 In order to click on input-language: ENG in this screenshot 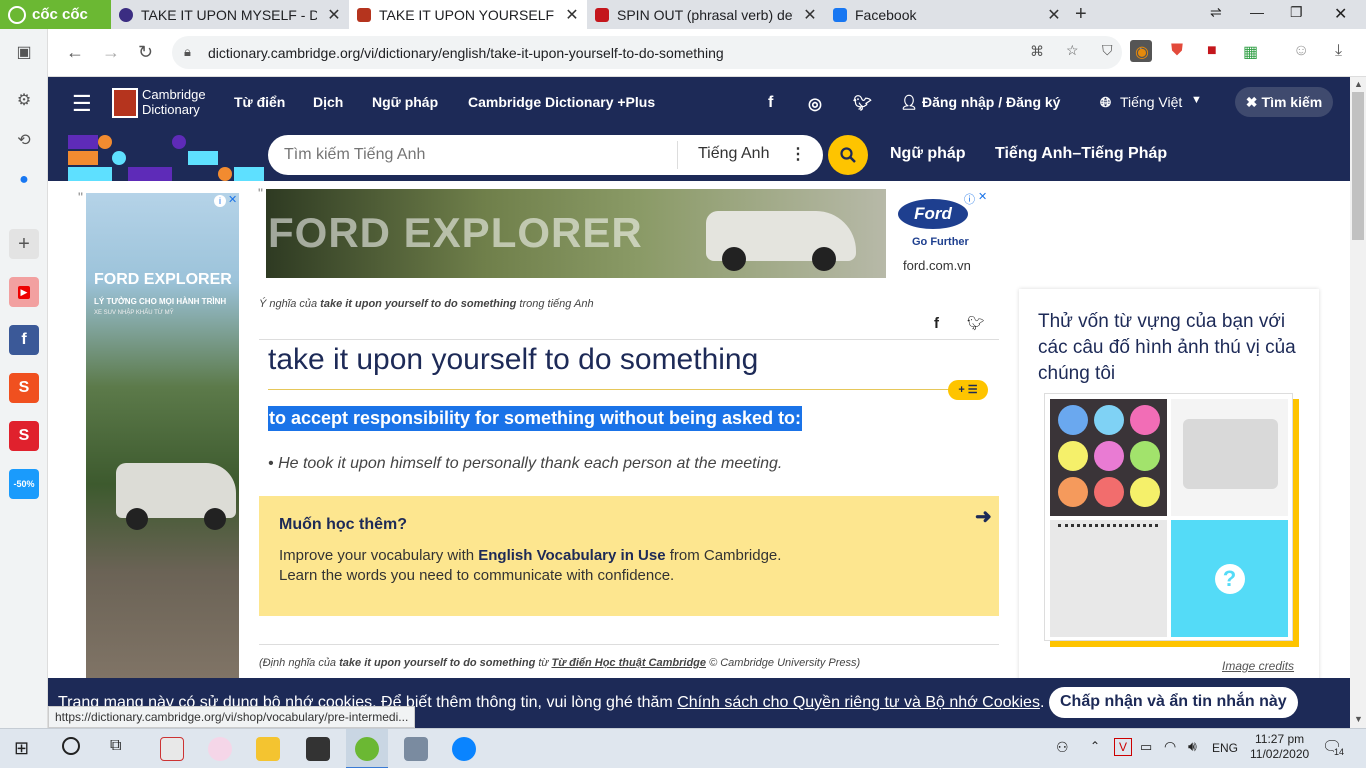, I will do `click(1225, 748)`.